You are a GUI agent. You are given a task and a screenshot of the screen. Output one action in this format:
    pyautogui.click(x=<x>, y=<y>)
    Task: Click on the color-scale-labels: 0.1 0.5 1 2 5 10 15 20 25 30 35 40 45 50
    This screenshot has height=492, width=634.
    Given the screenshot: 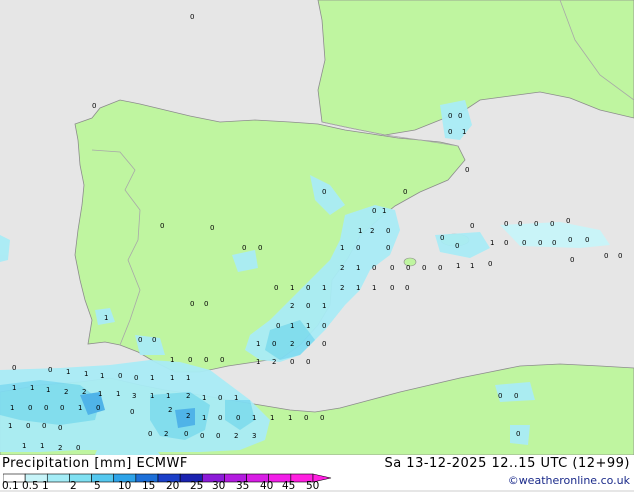 What is the action you would take?
    pyautogui.click(x=167, y=486)
    